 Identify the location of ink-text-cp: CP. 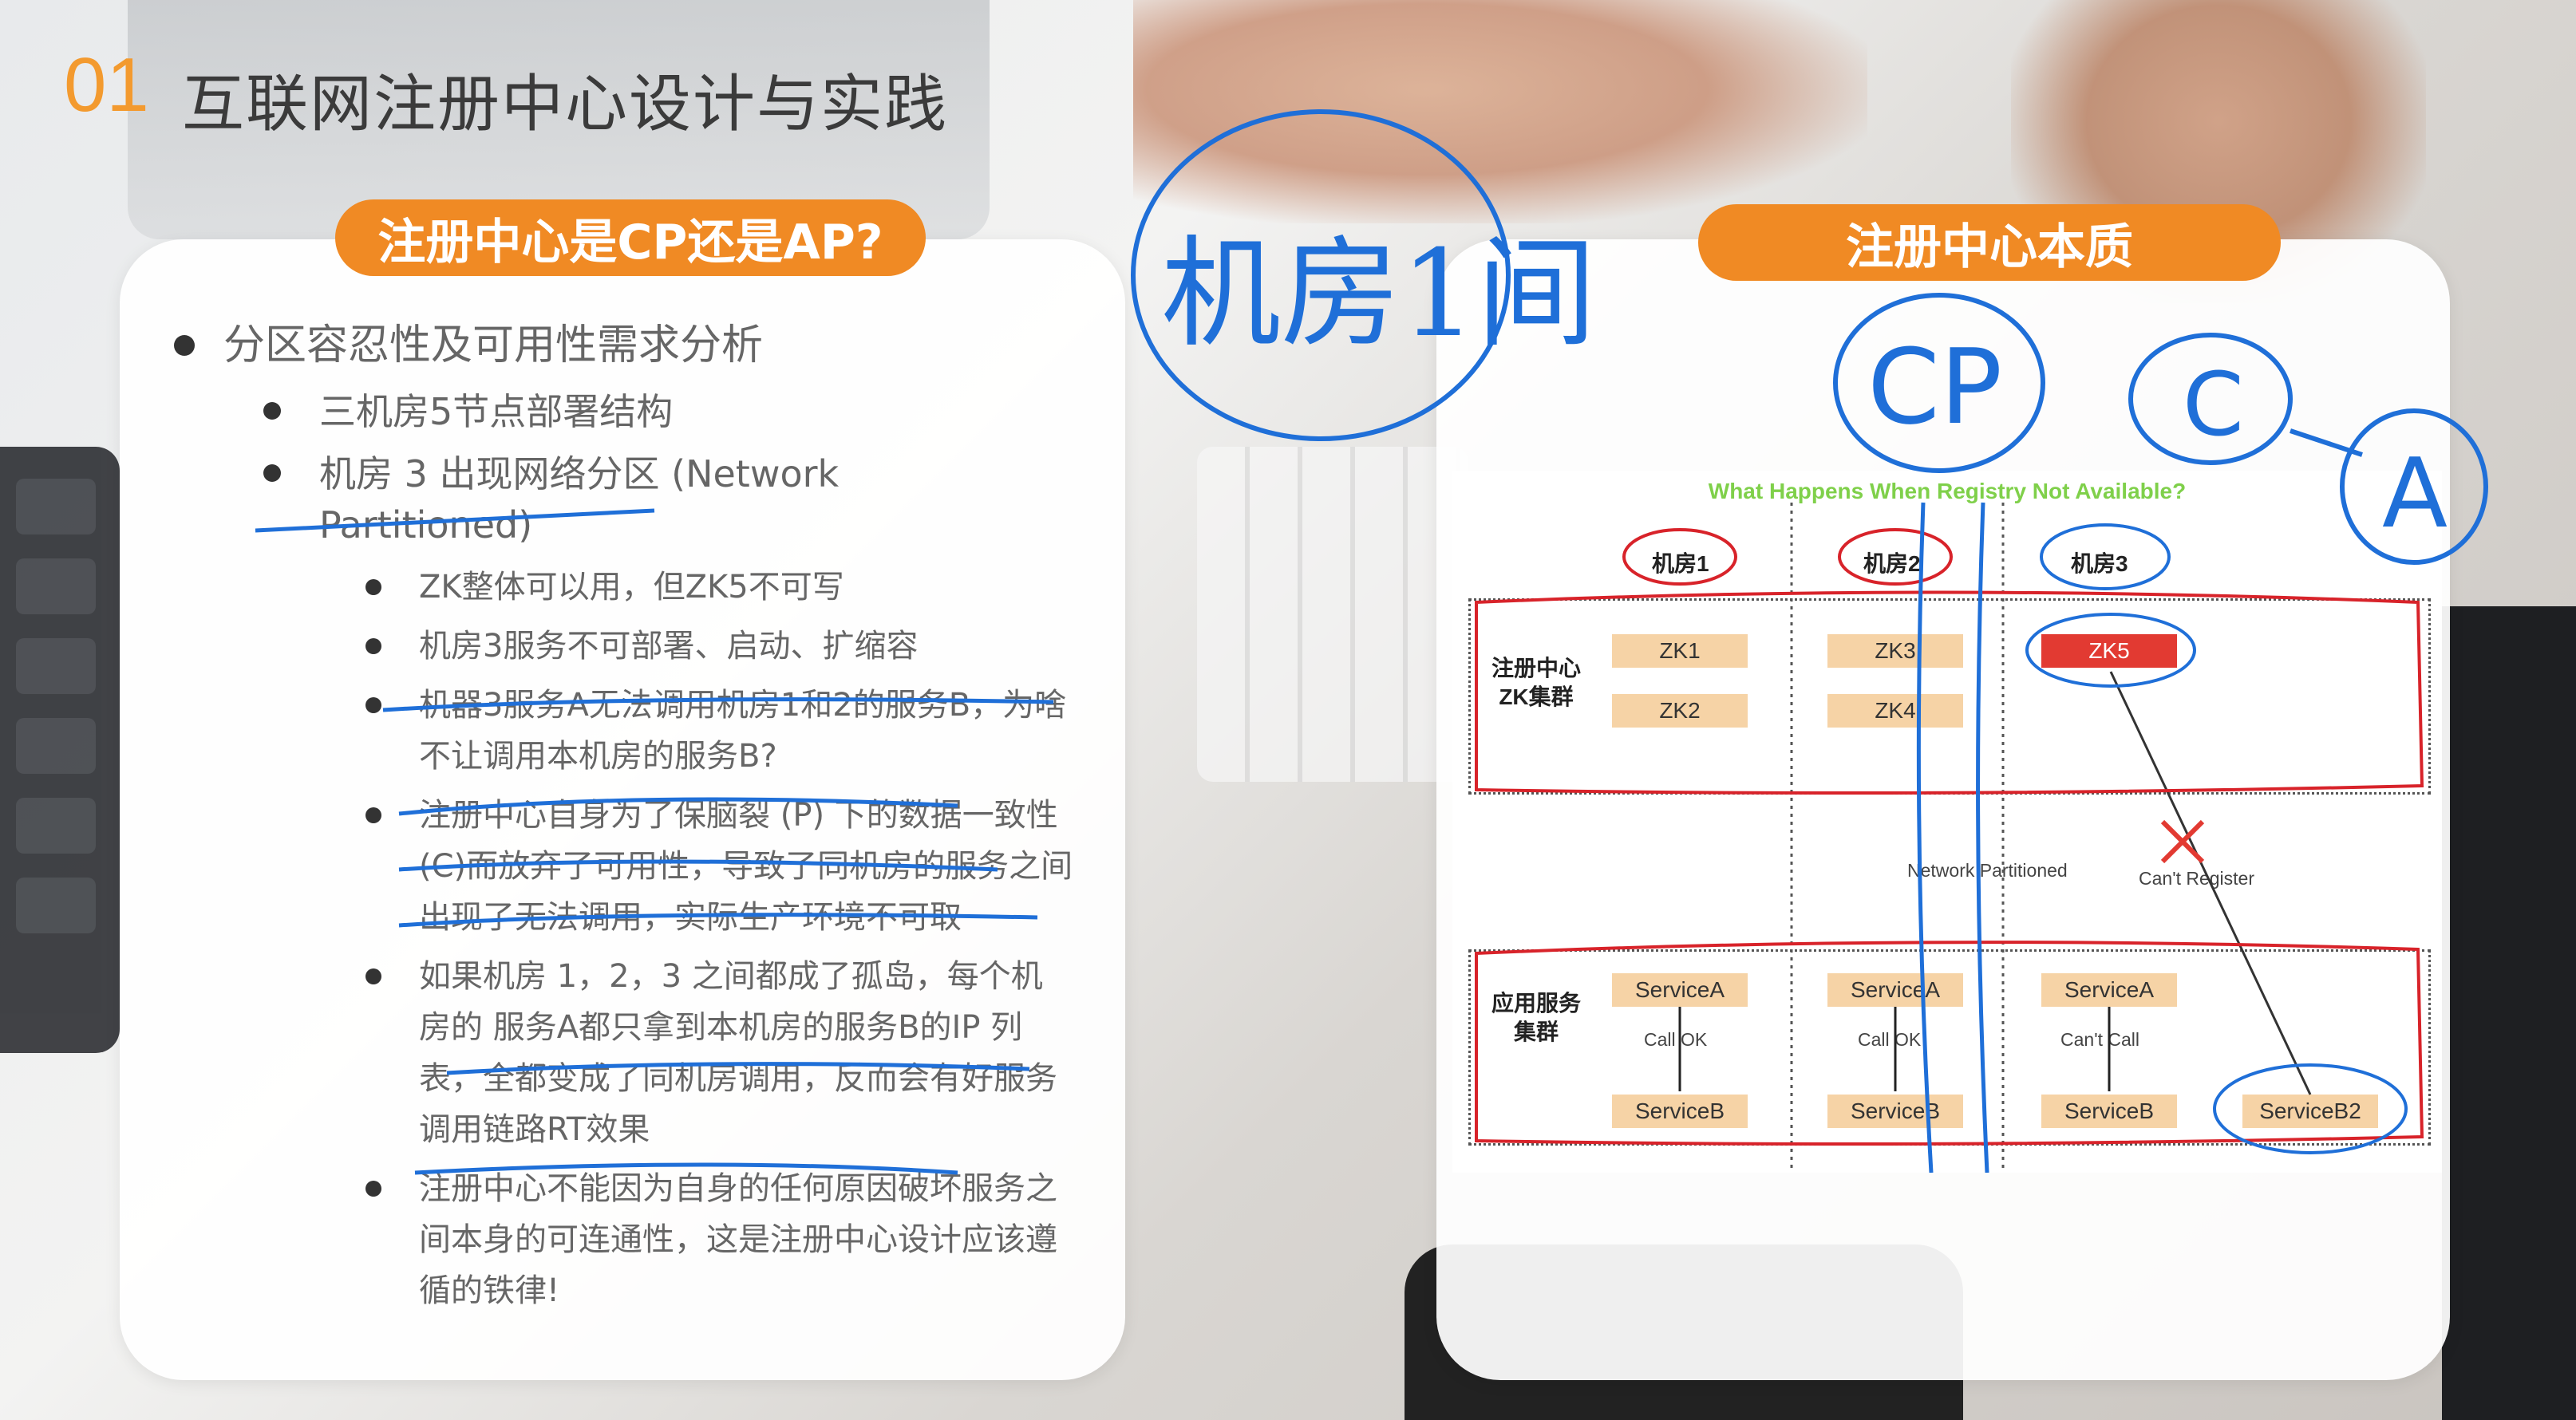
(1934, 387).